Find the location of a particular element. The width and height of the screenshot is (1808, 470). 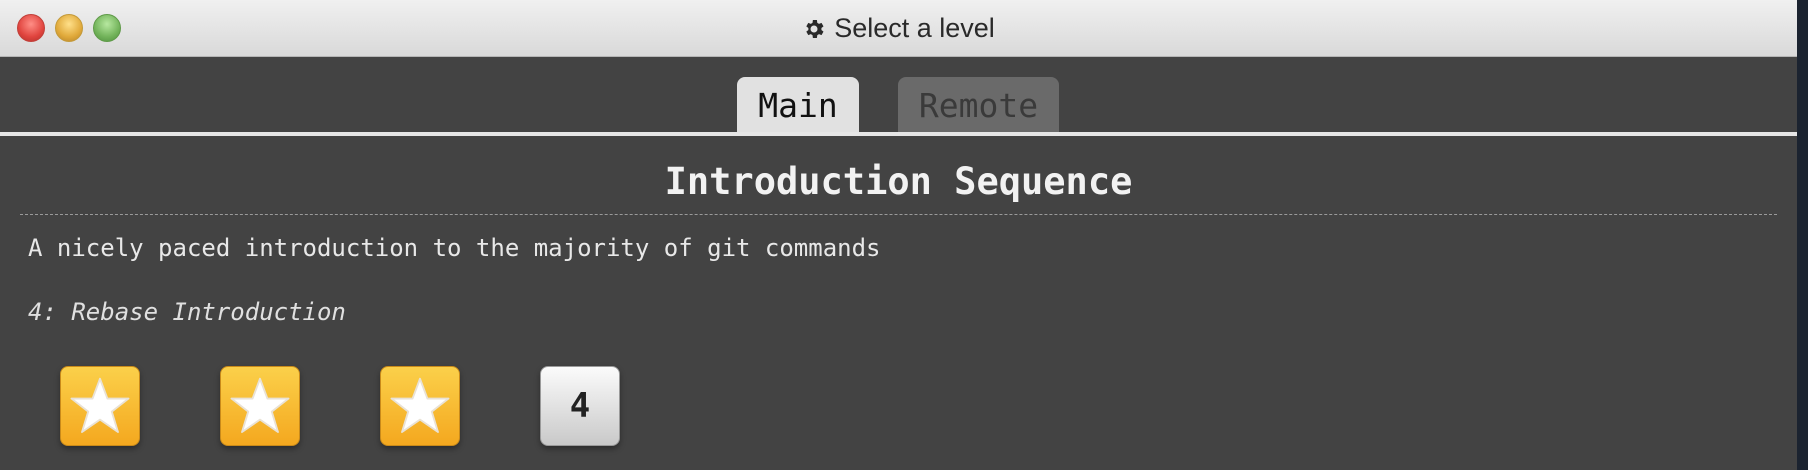

tab-main: Main is located at coordinates (798, 105).